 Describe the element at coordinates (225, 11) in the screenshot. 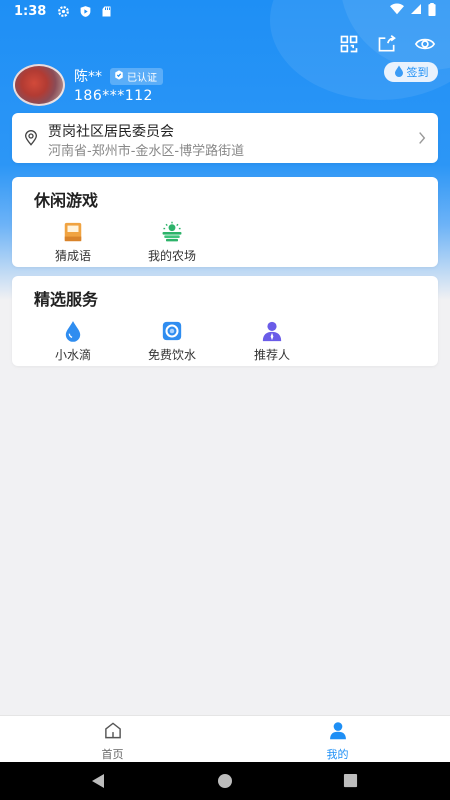

I see `status-bar: 1:38` at that location.